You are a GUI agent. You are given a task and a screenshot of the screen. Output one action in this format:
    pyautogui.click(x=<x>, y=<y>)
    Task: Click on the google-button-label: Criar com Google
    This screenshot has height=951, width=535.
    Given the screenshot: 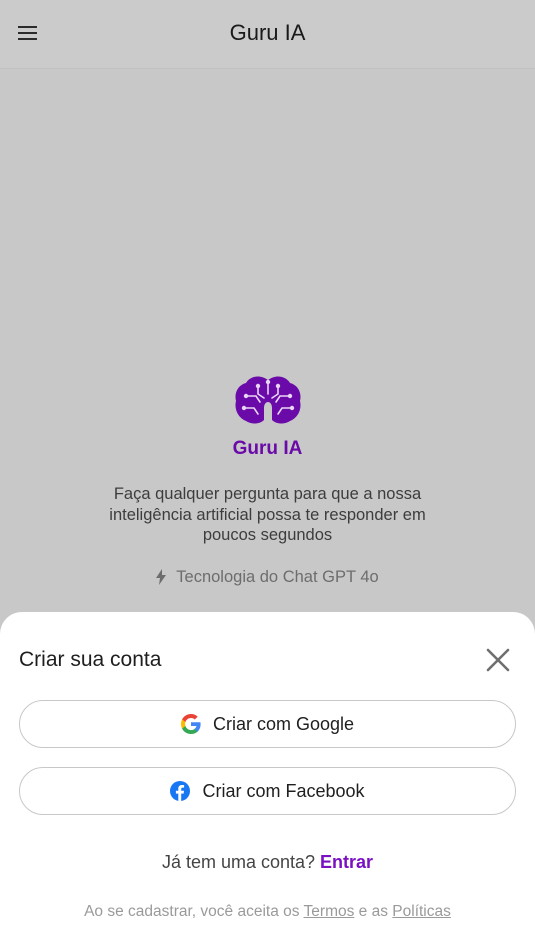 What is the action you would take?
    pyautogui.click(x=283, y=723)
    